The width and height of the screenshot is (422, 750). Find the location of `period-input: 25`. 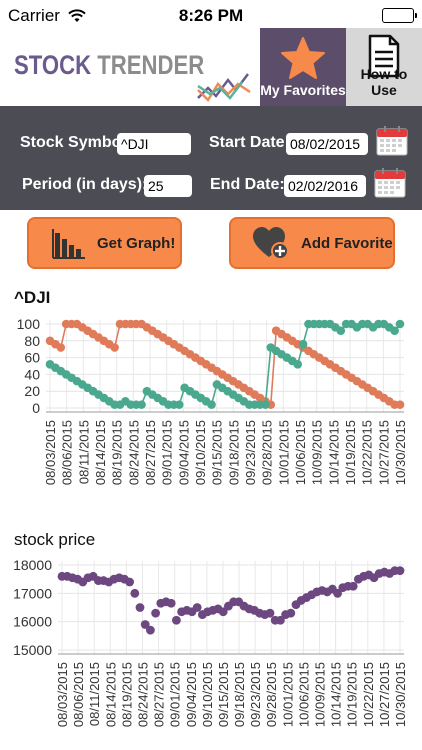

period-input: 25 is located at coordinates (168, 186).